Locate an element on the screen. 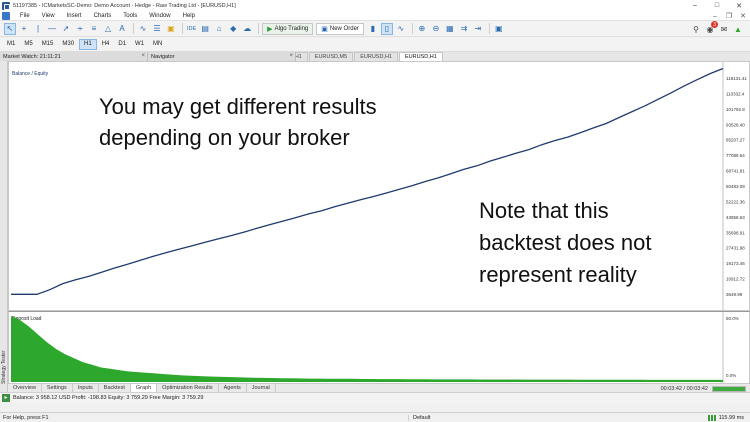 The height and width of the screenshot is (422, 750). algo-trading-button: ▶ Algo Trading is located at coordinates (288, 28).